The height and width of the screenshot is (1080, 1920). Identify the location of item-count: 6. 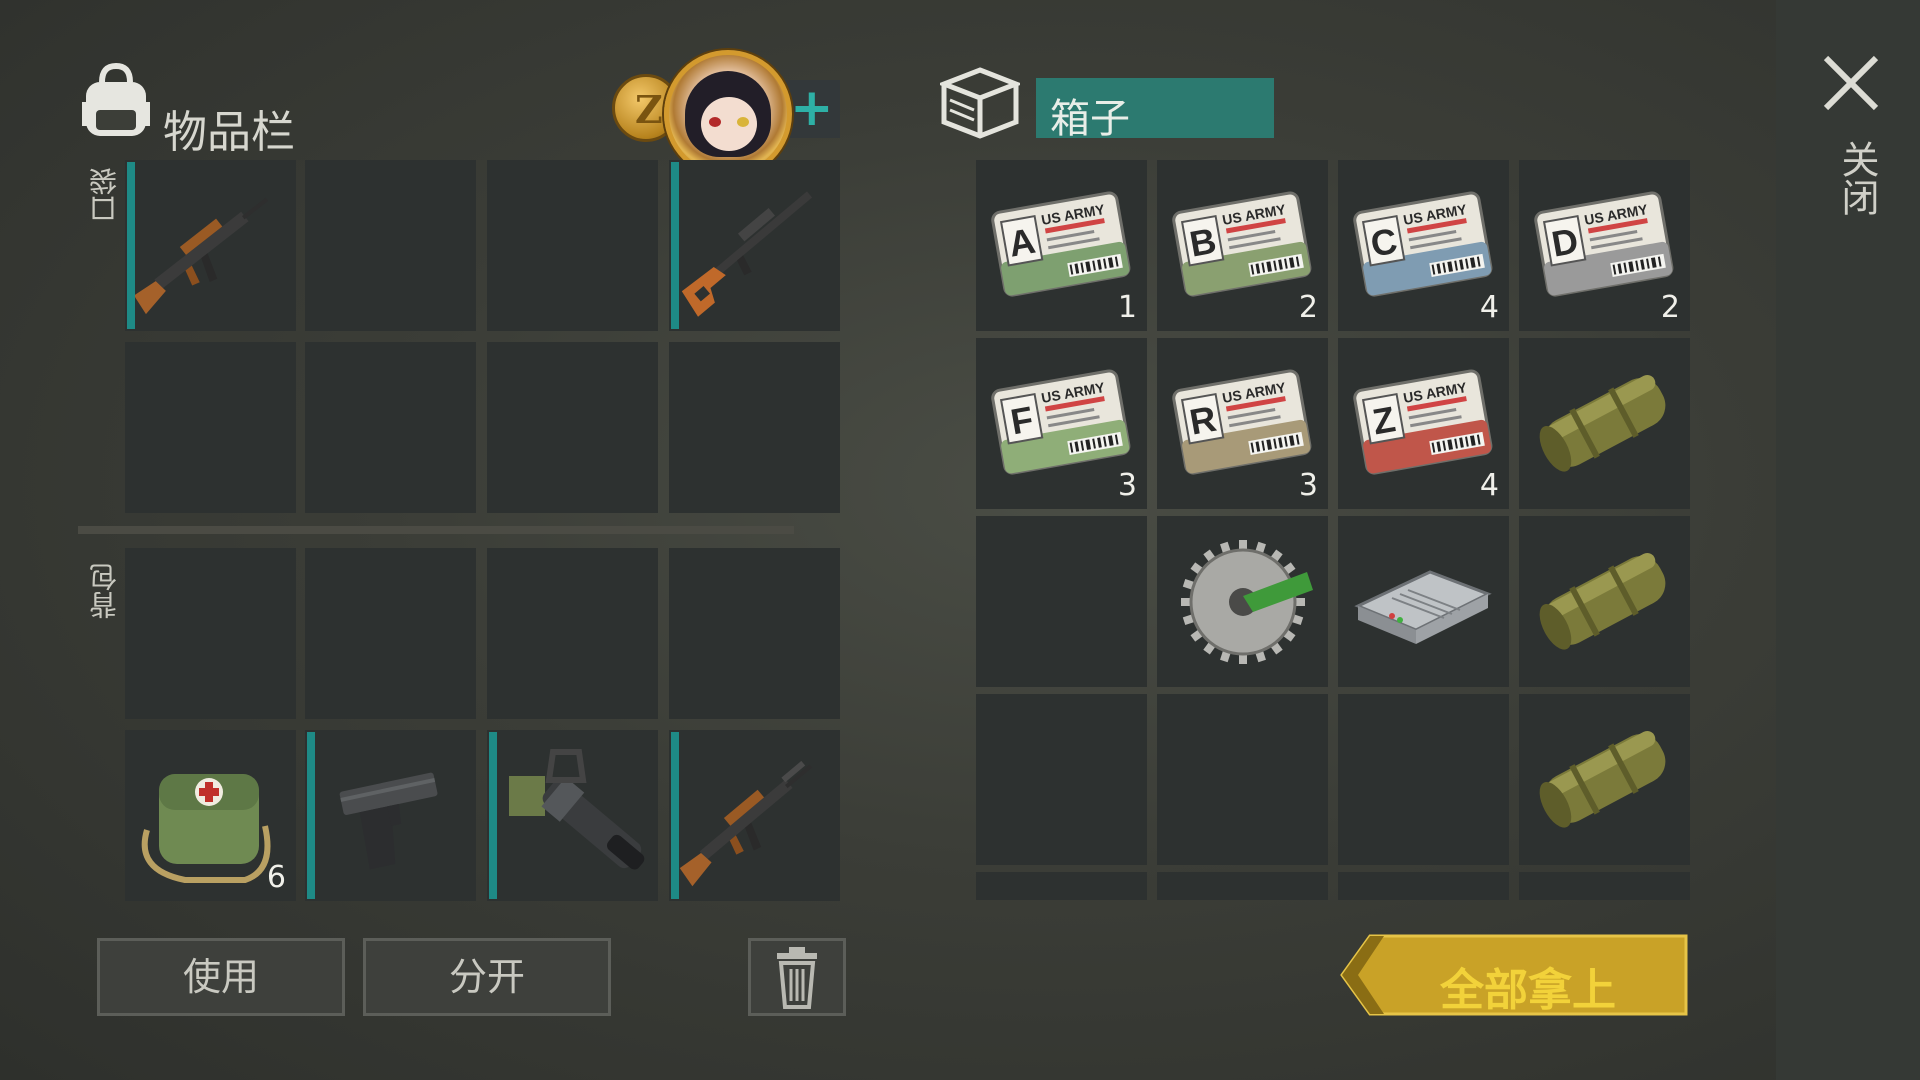
(276, 877).